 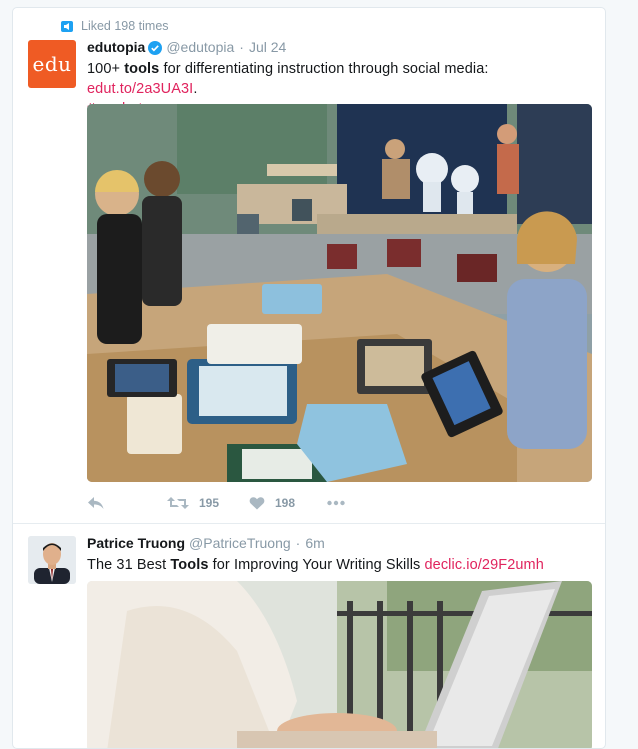 What do you see at coordinates (267, 47) in the screenshot?
I see `timestamp: Jul 24` at bounding box center [267, 47].